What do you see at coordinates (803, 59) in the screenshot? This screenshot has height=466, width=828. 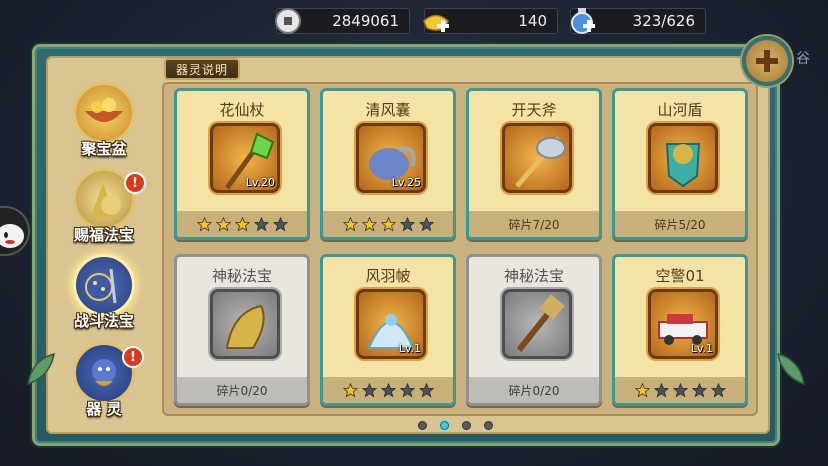 I see `side-hint-text: 谷` at bounding box center [803, 59].